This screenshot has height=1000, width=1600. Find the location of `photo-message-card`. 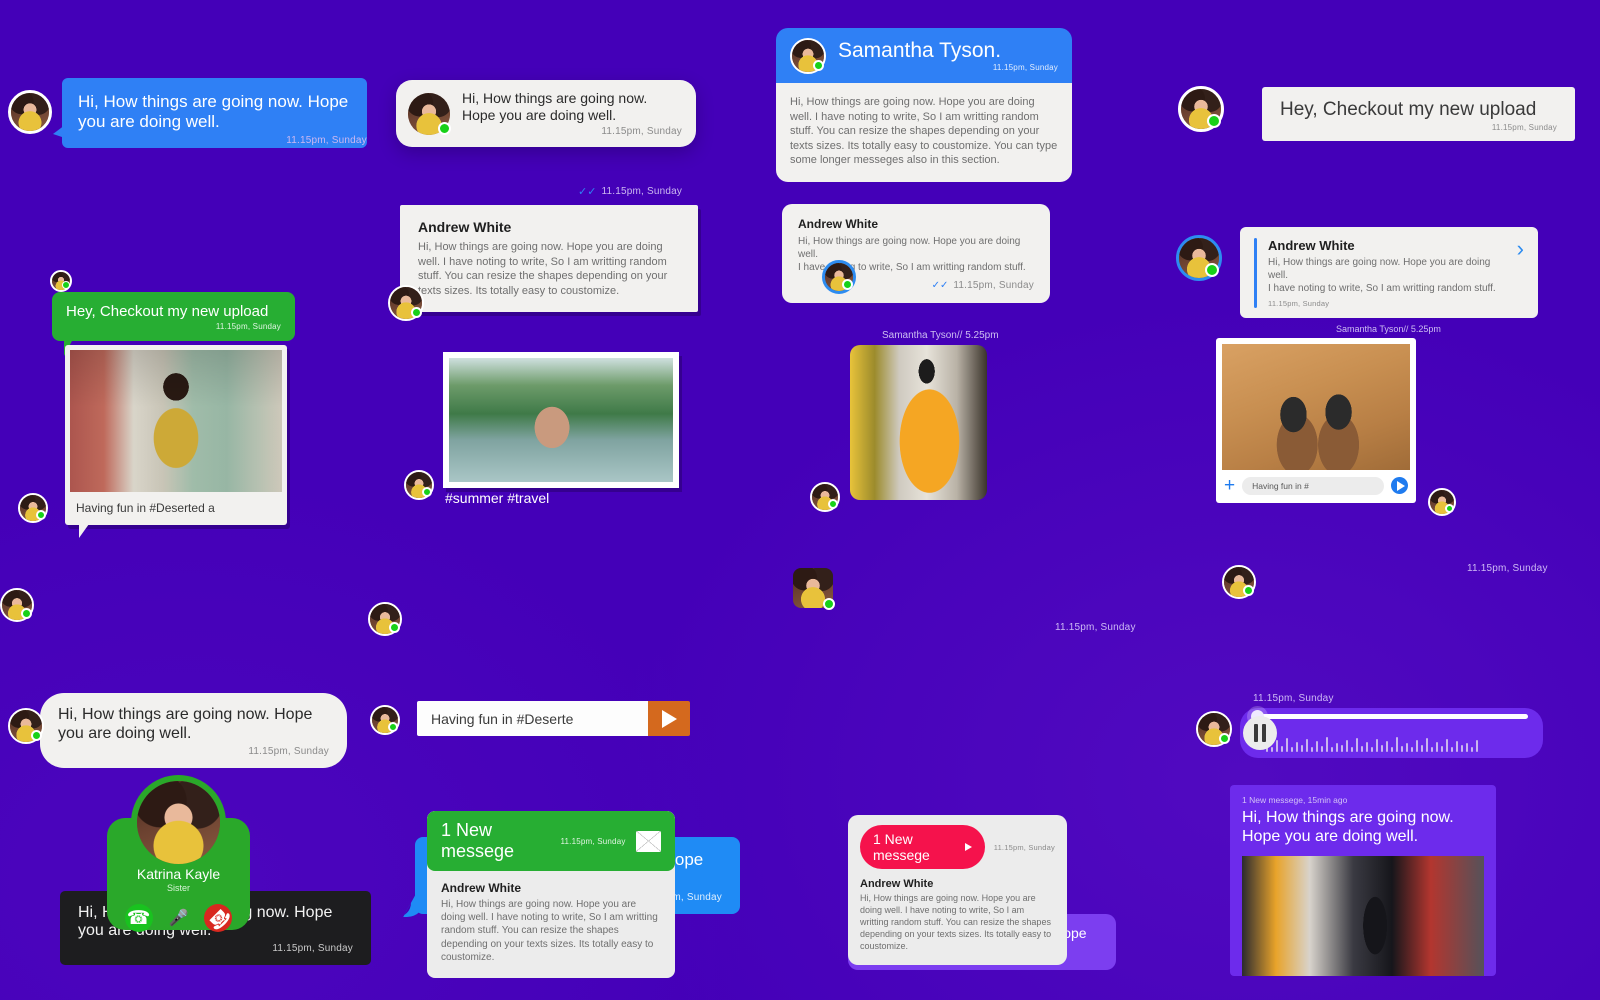

photo-message-card is located at coordinates (561, 420).